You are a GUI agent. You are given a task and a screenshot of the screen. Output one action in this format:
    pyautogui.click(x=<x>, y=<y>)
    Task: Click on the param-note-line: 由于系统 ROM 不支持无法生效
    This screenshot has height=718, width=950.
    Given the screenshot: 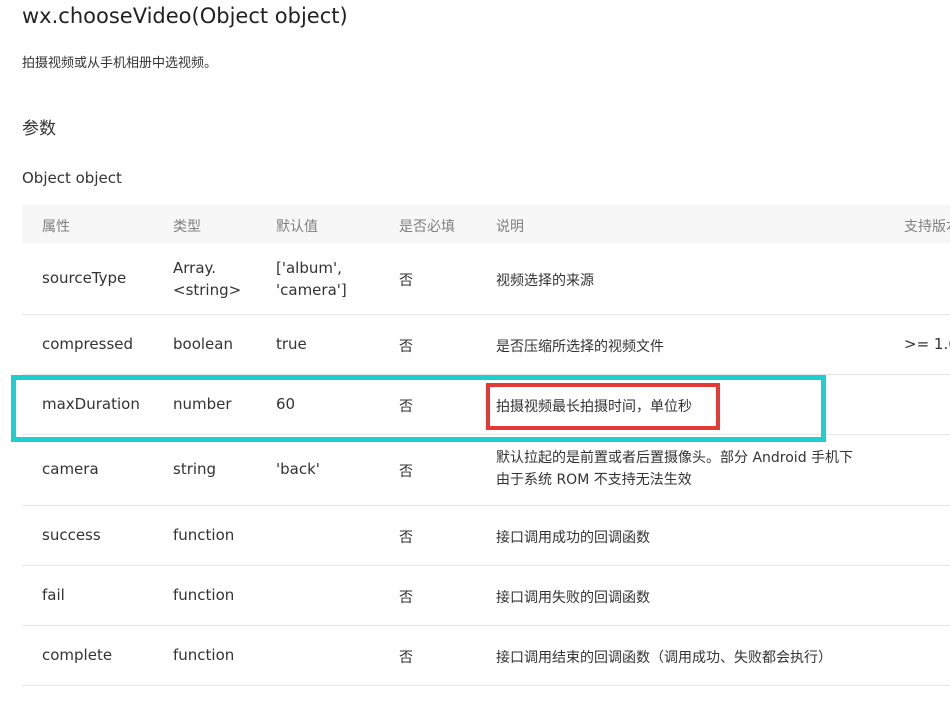 What is the action you would take?
    pyautogui.click(x=594, y=480)
    